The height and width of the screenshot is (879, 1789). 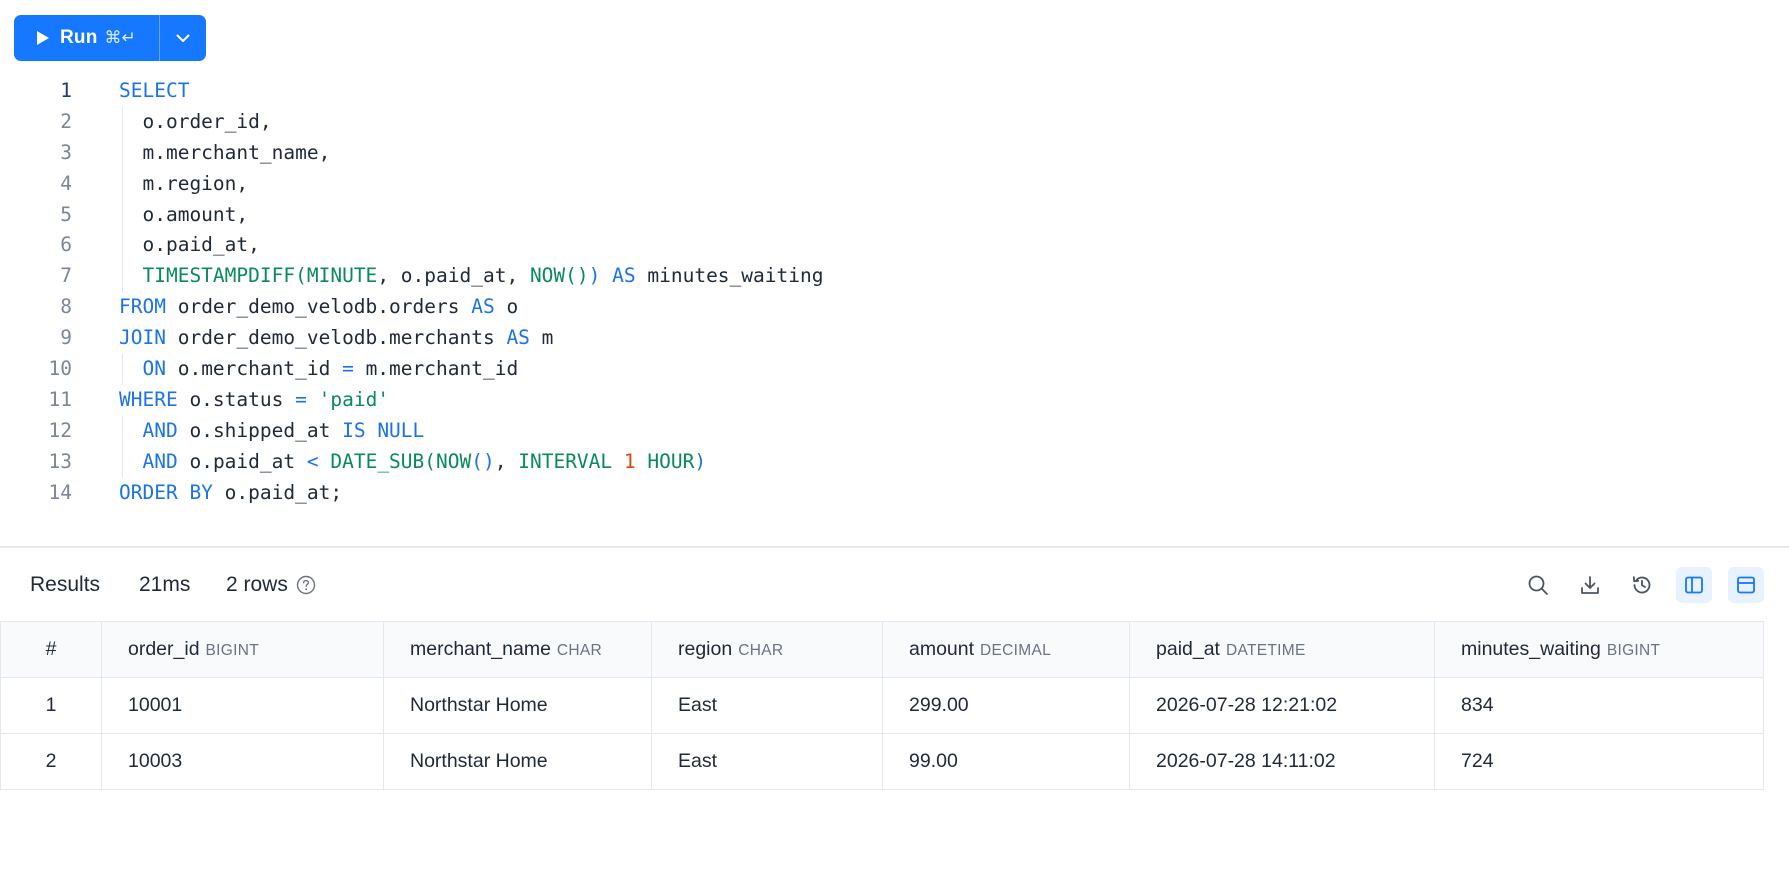 I want to click on code-token: DATE_SUB(, so click(x=383, y=461).